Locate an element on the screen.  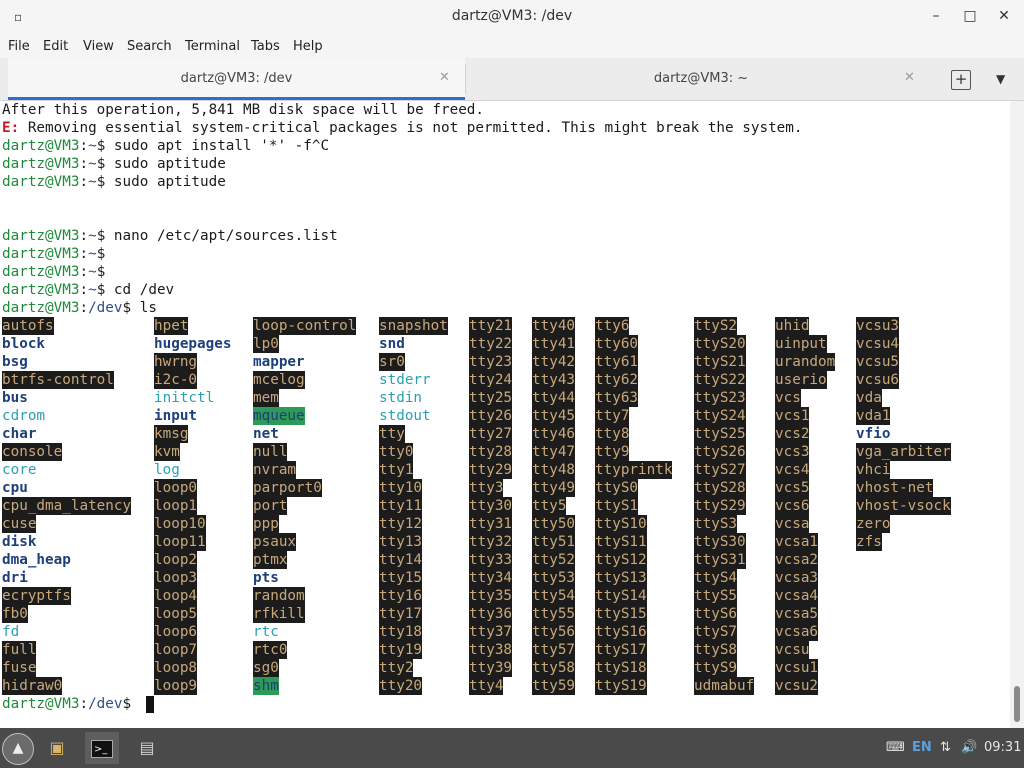
tabs-dropdown-icon: ▼ is located at coordinates (1000, 79).